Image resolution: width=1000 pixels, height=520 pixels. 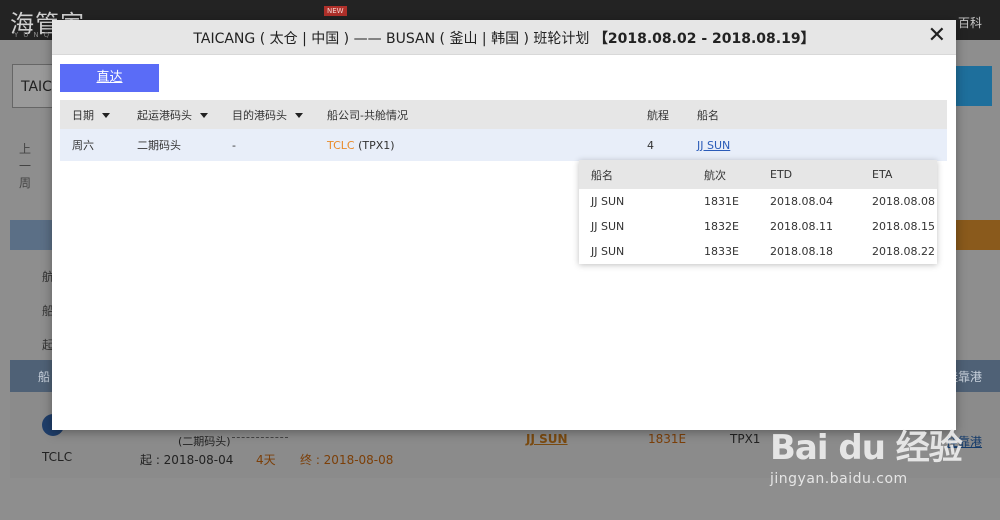 I want to click on watermark-brand: Bai du 经验, so click(x=866, y=448).